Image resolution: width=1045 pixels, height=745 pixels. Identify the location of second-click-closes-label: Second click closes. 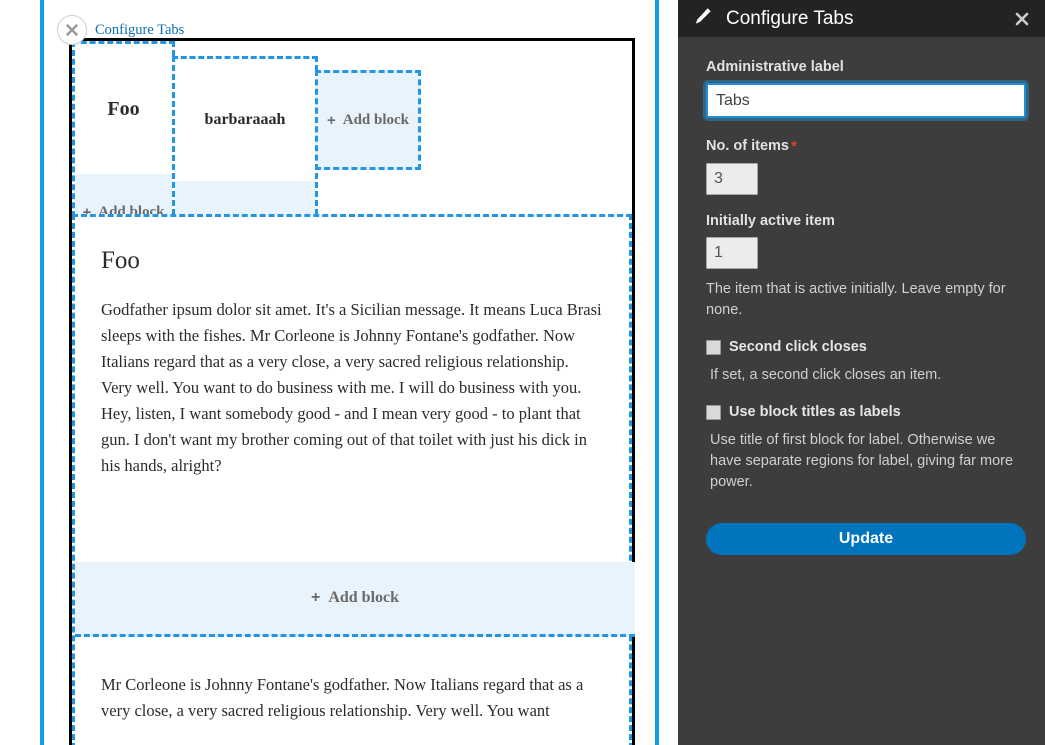
(798, 347).